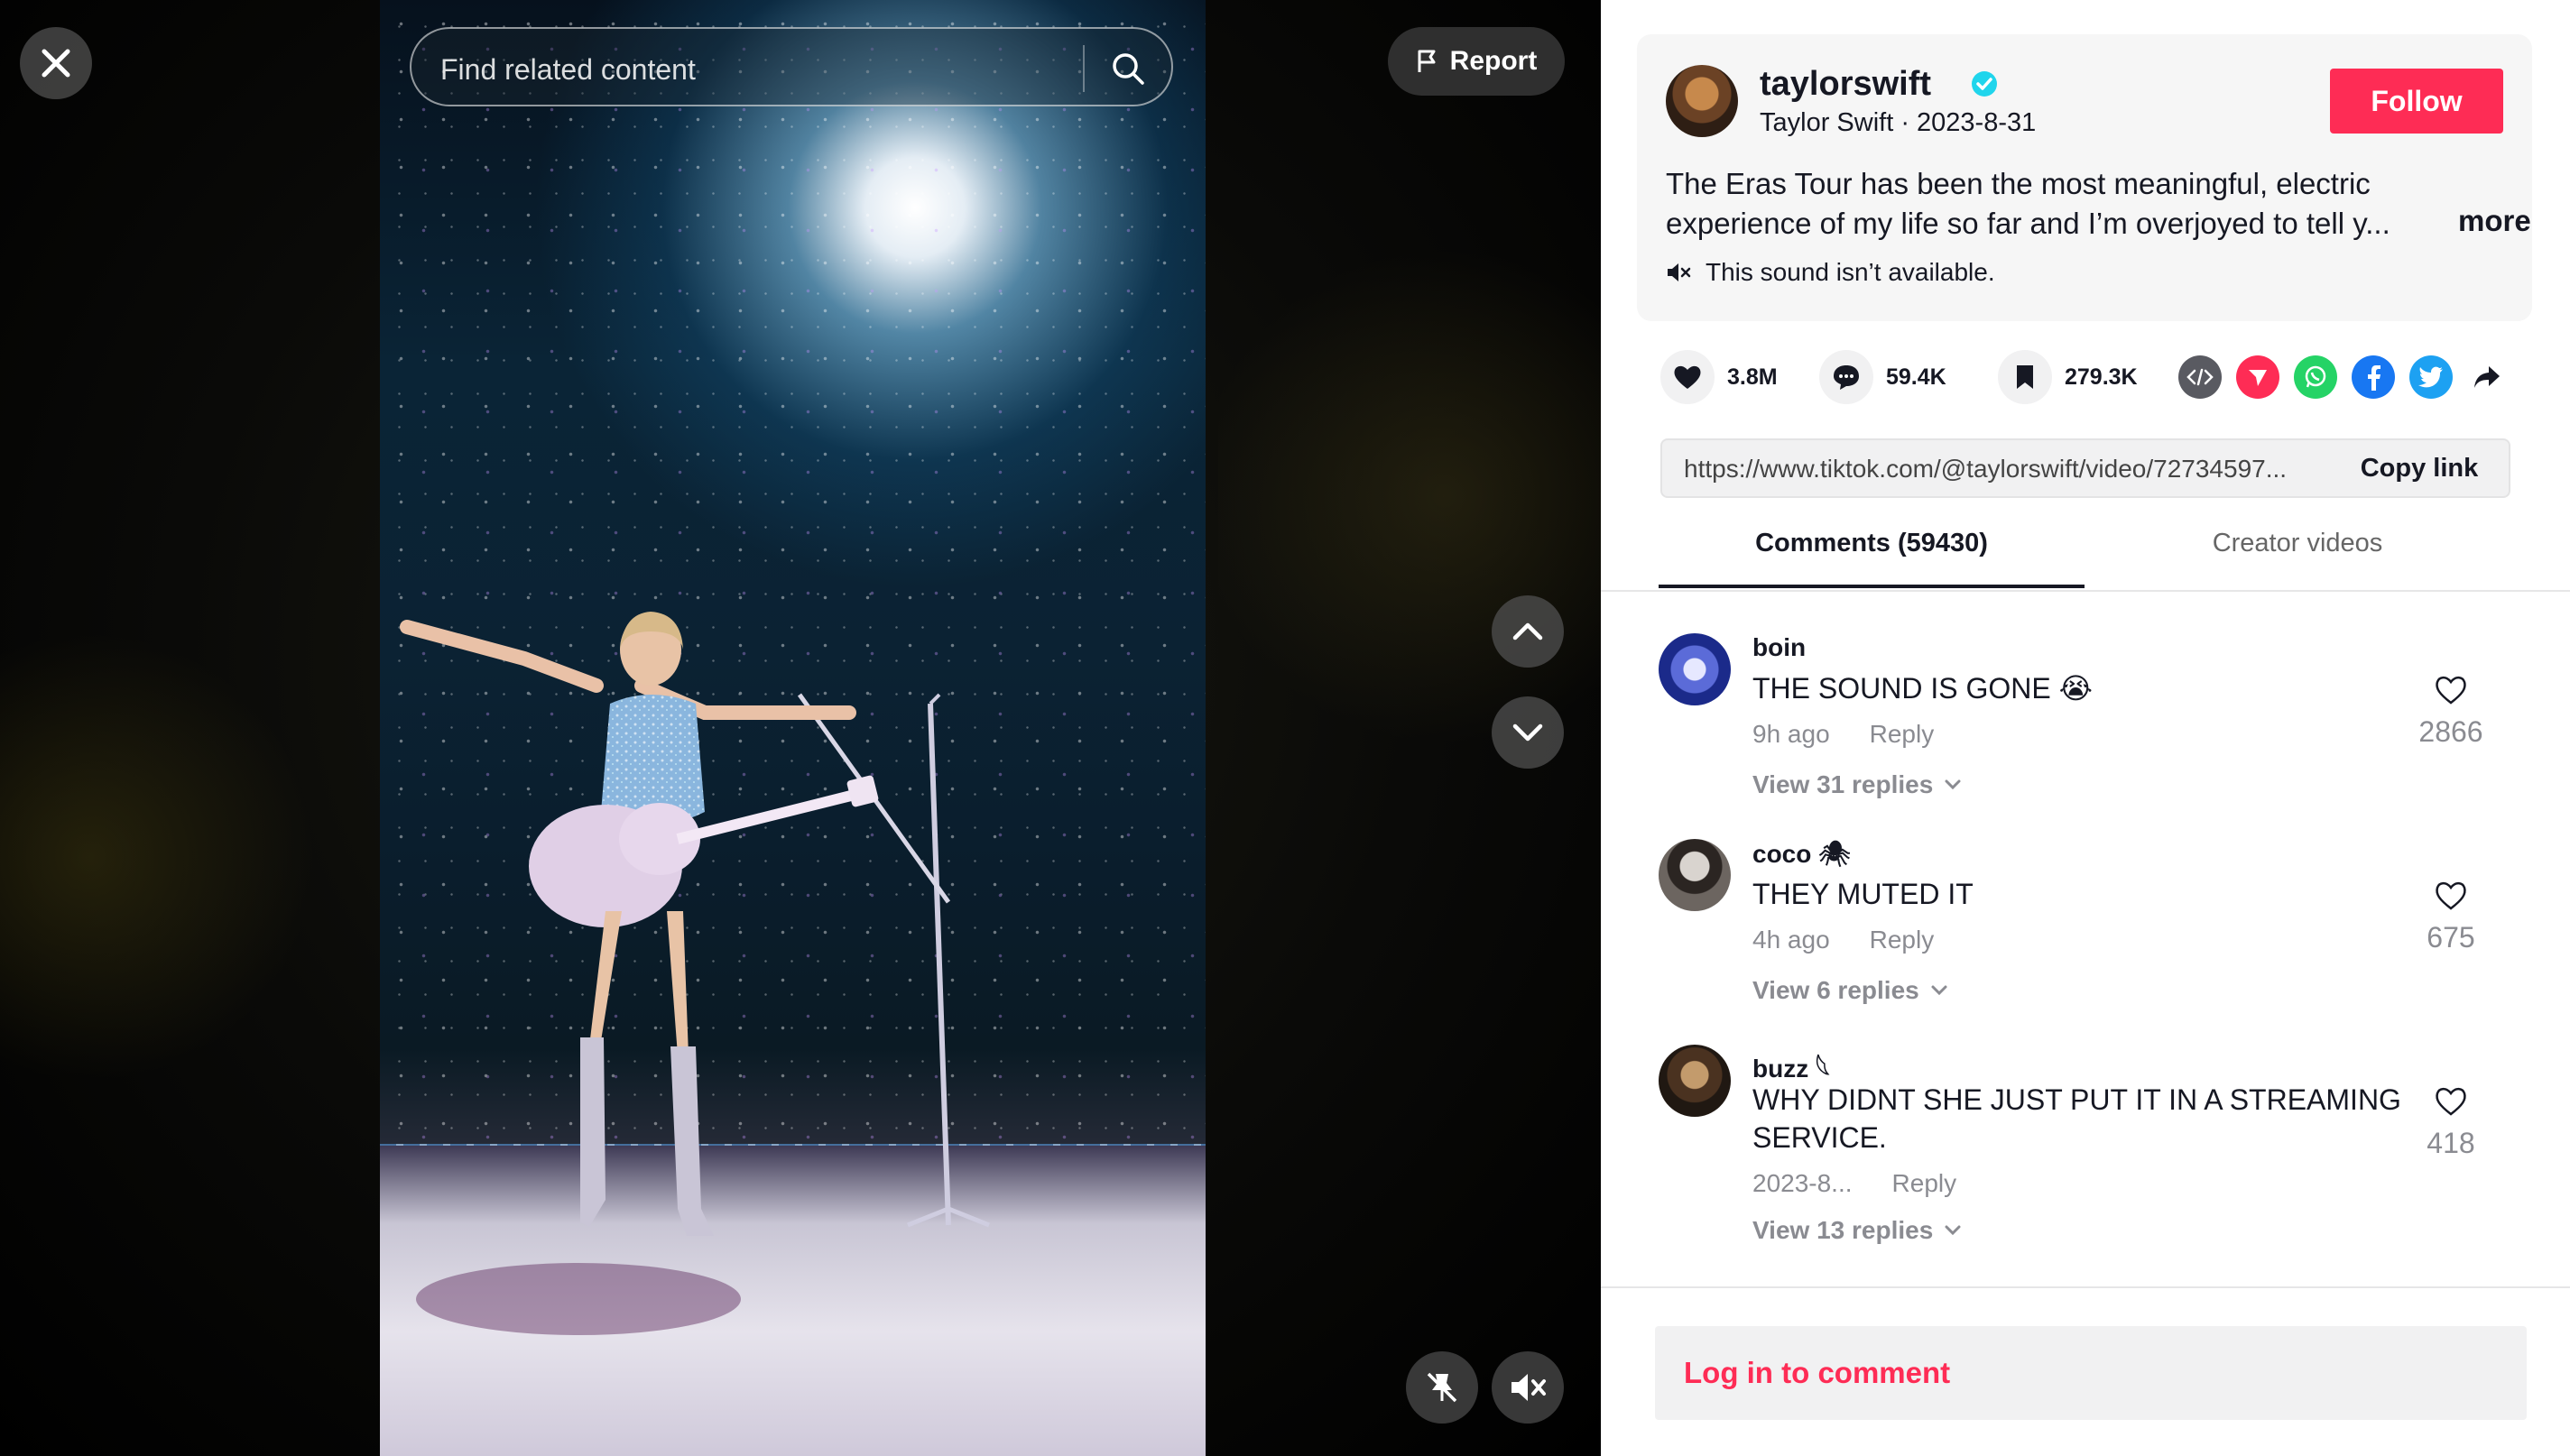  Describe the element at coordinates (2297, 558) in the screenshot. I see `tab-creator-videos: Creator videos` at that location.